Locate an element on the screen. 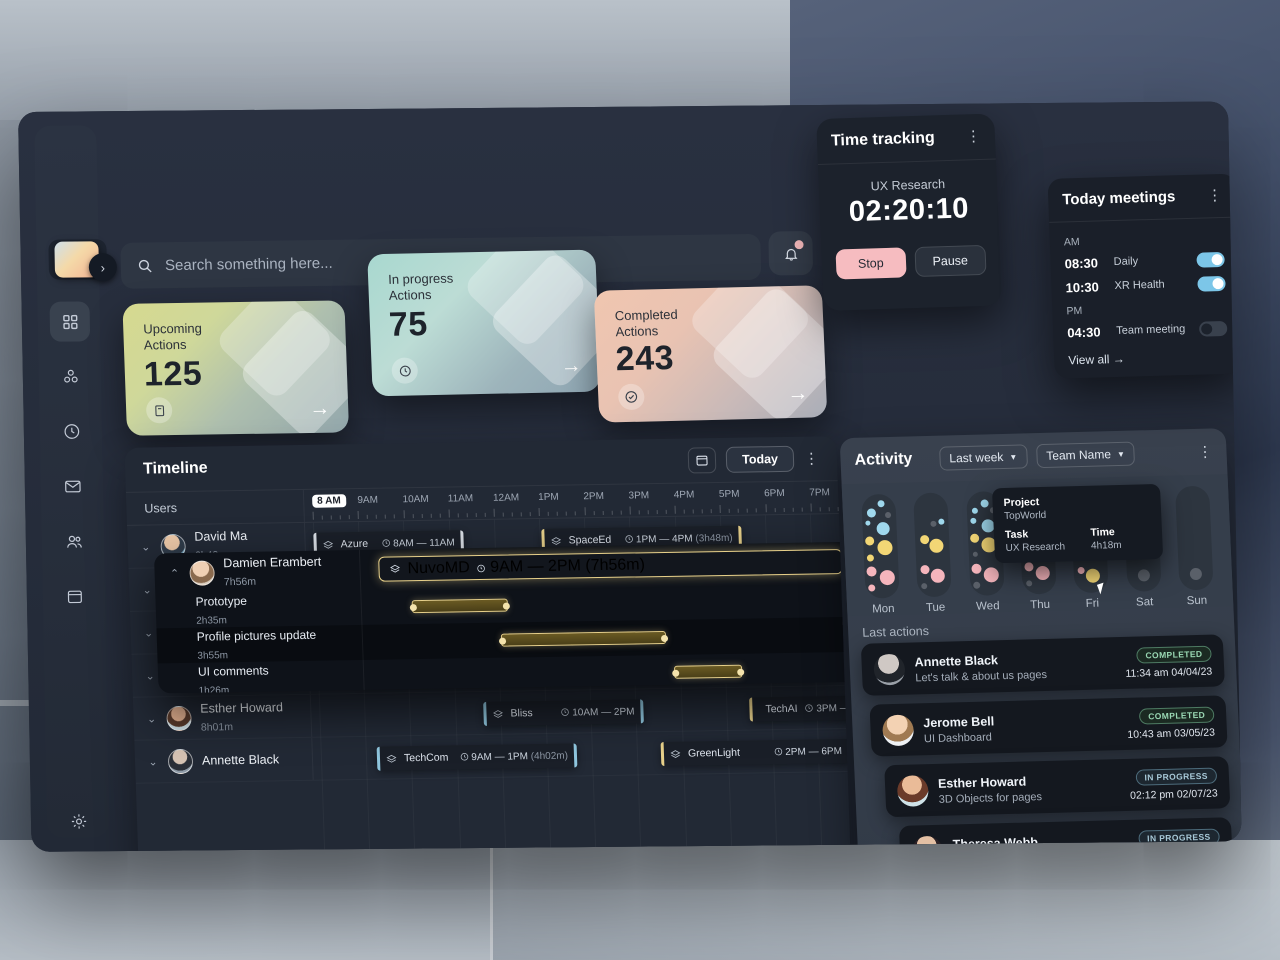 The width and height of the screenshot is (1280, 960). sidebar-item-calendar is located at coordinates (75, 596).